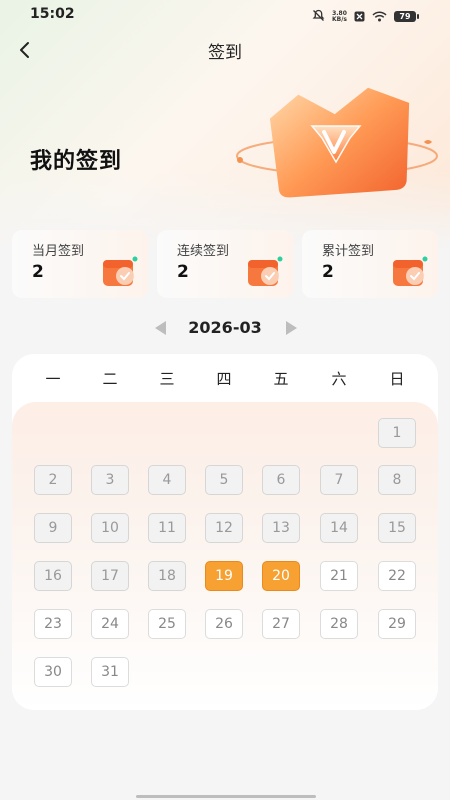 The image size is (450, 800). Describe the element at coordinates (110, 624) in the screenshot. I see `calendar-day: 24` at that location.